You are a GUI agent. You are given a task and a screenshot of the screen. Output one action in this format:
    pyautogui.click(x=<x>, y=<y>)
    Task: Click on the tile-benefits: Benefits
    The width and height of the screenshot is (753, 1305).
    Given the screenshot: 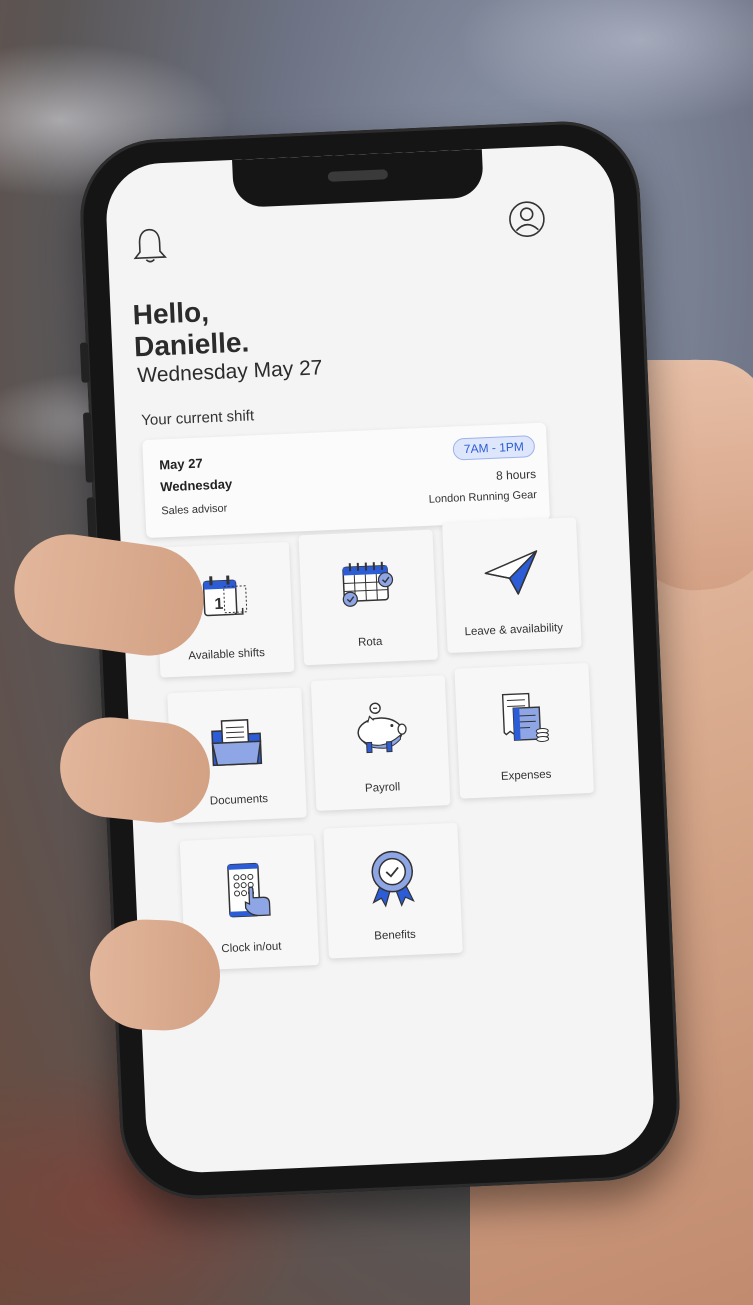 What is the action you would take?
    pyautogui.click(x=393, y=890)
    